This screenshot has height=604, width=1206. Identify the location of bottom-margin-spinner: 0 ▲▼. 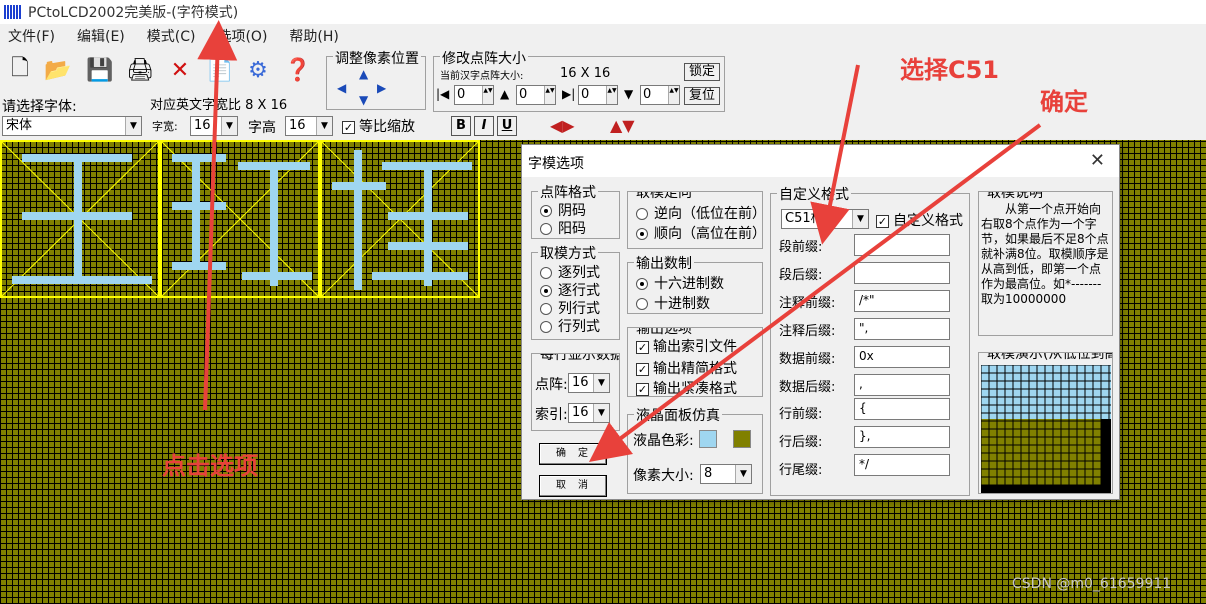
(660, 95).